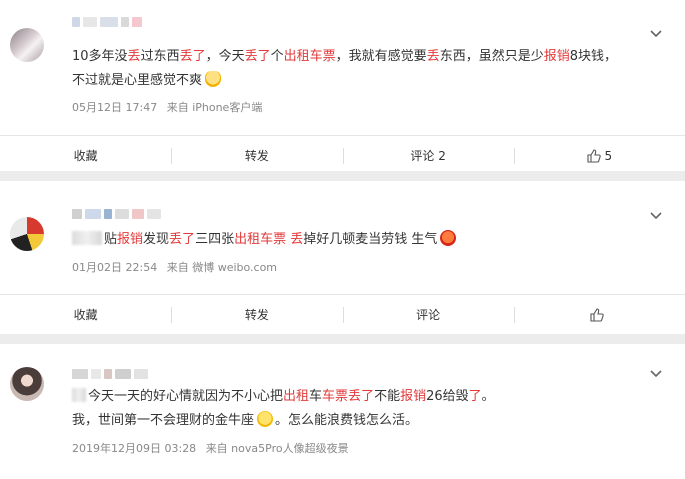 The image size is (685, 479). Describe the element at coordinates (111, 239) in the screenshot. I see `post-text-segment: 贴` at that location.